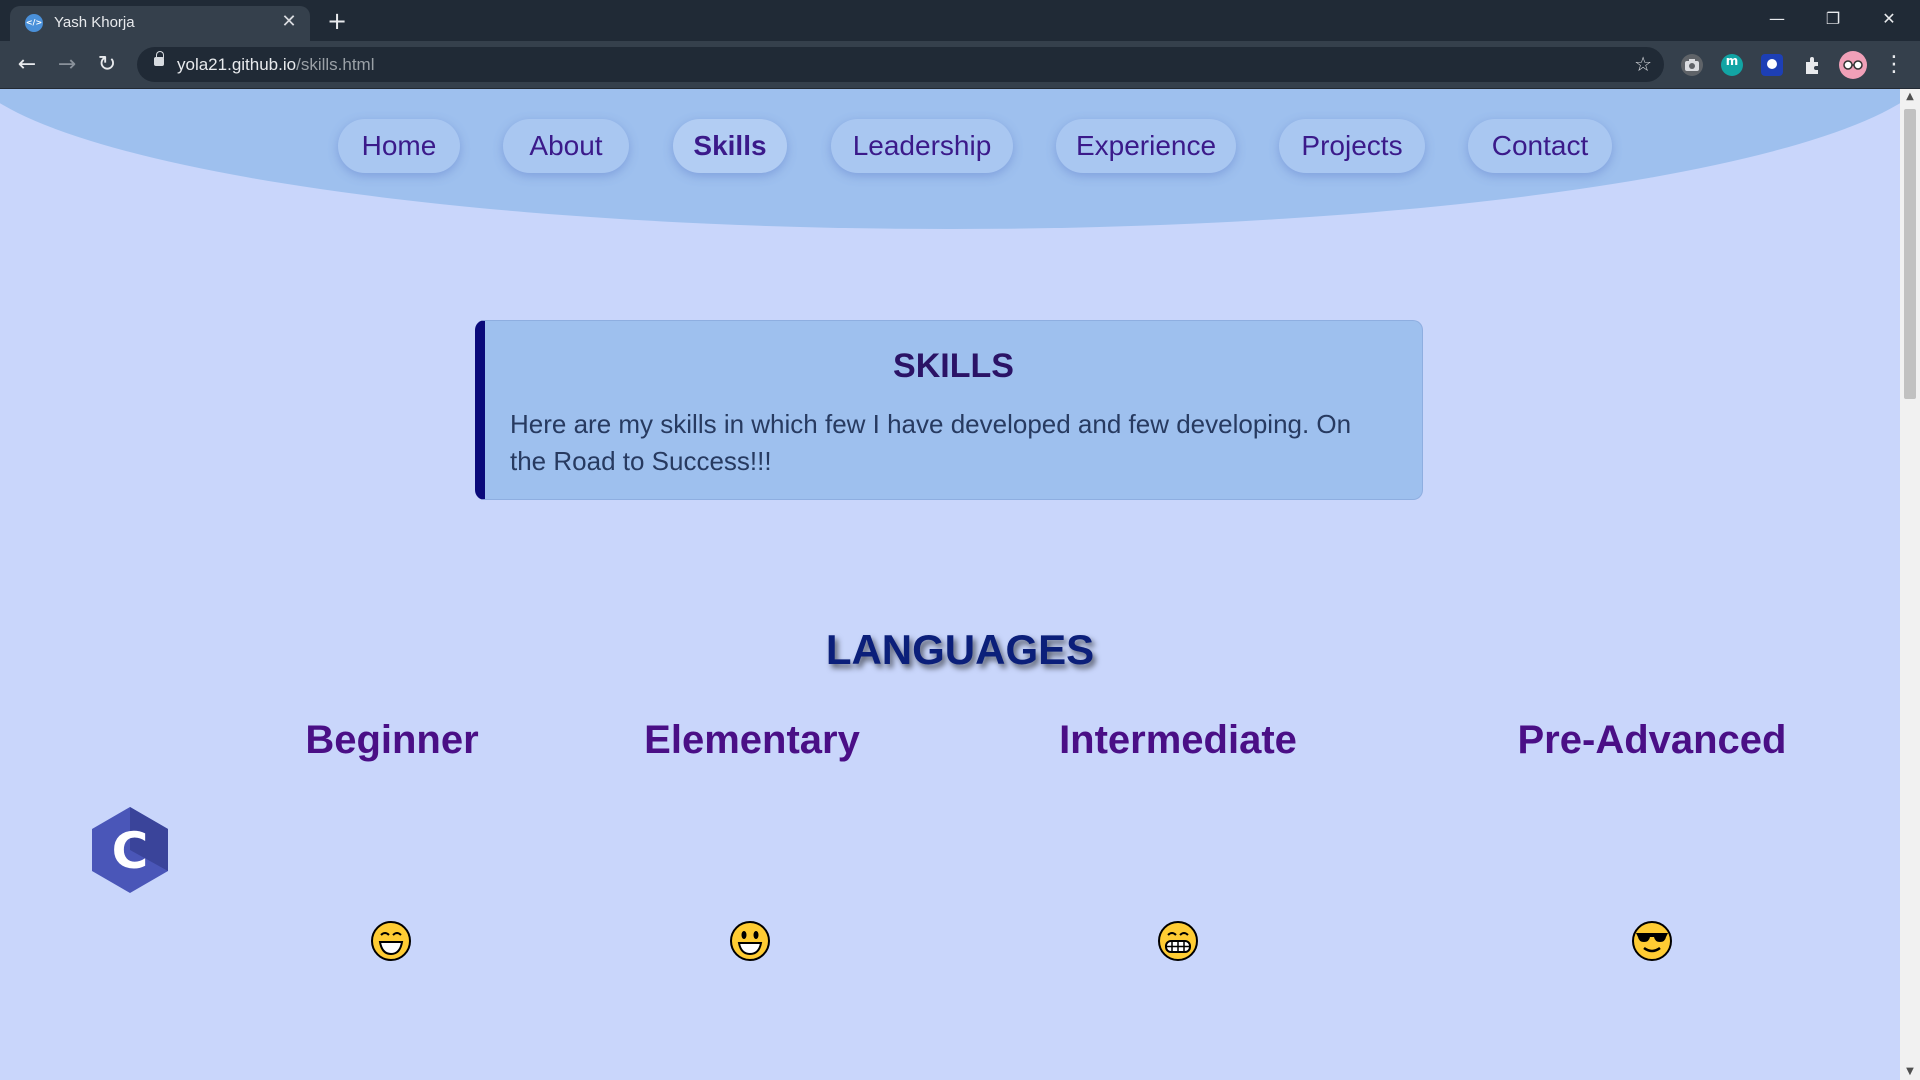 This screenshot has width=1920, height=1080. Describe the element at coordinates (752, 740) in the screenshot. I see `level-elementary: Elementary` at that location.